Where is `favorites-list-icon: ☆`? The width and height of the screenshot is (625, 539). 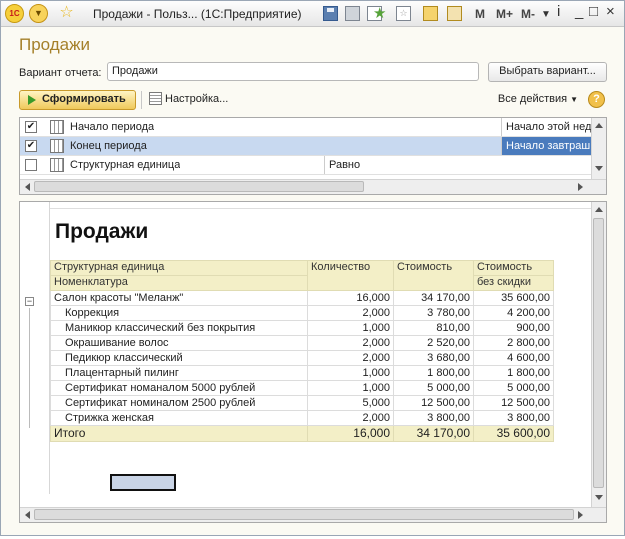
favorites-list-icon: ☆ is located at coordinates (403, 13).